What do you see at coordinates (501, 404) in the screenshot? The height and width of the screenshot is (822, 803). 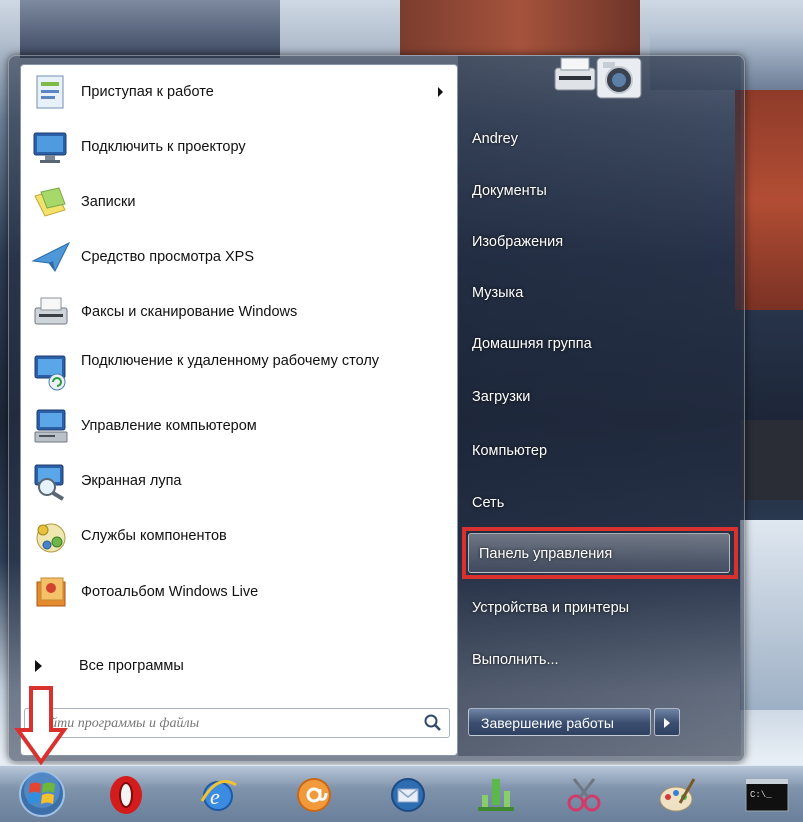 I see `downloads-link: Загрузки` at bounding box center [501, 404].